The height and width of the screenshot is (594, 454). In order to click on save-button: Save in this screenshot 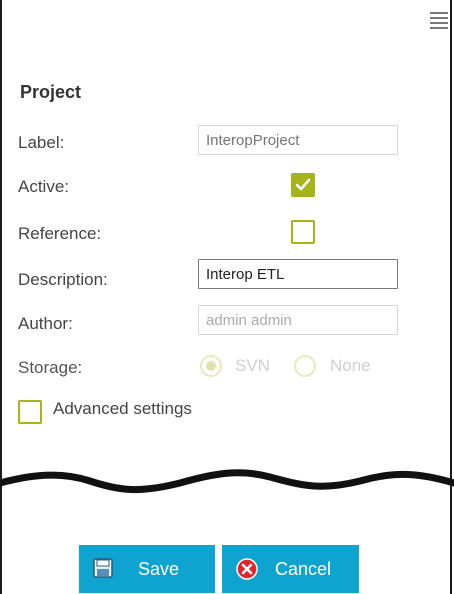, I will do `click(147, 569)`.